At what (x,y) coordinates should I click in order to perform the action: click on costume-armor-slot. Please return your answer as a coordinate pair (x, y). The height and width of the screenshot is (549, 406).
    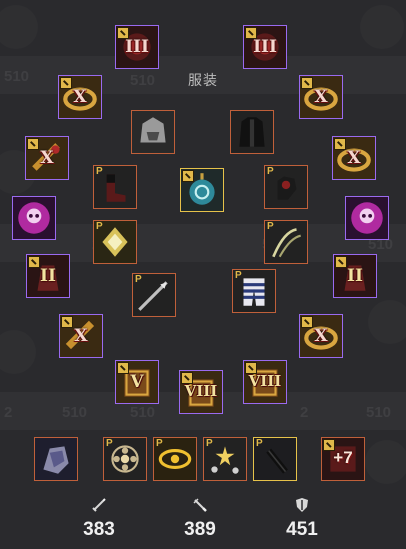
    Looking at the image, I should click on (252, 132).